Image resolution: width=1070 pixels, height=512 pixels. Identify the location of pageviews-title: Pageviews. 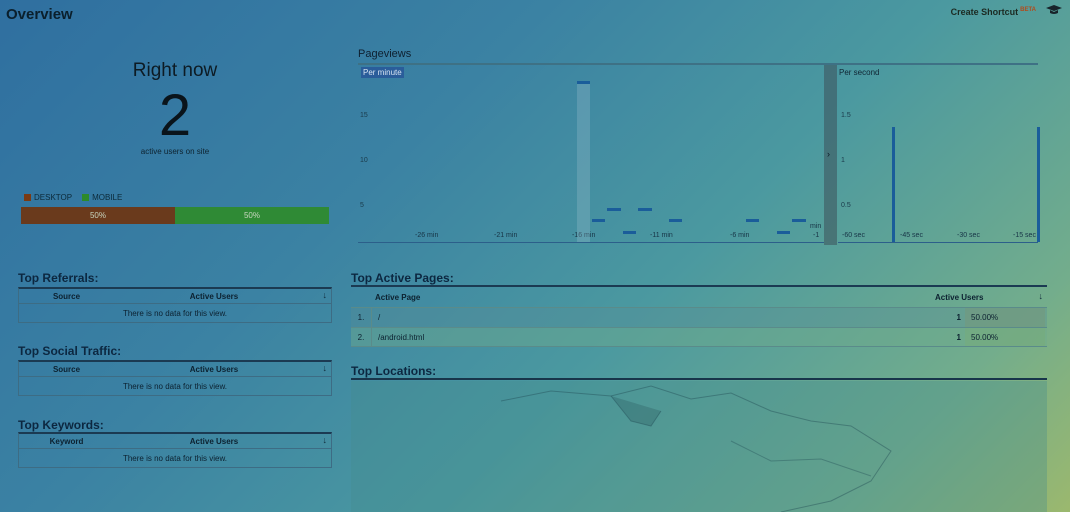
(385, 54).